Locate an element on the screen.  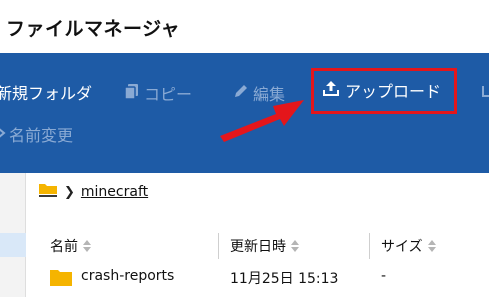
column-header-size: サイズ is located at coordinates (408, 246).